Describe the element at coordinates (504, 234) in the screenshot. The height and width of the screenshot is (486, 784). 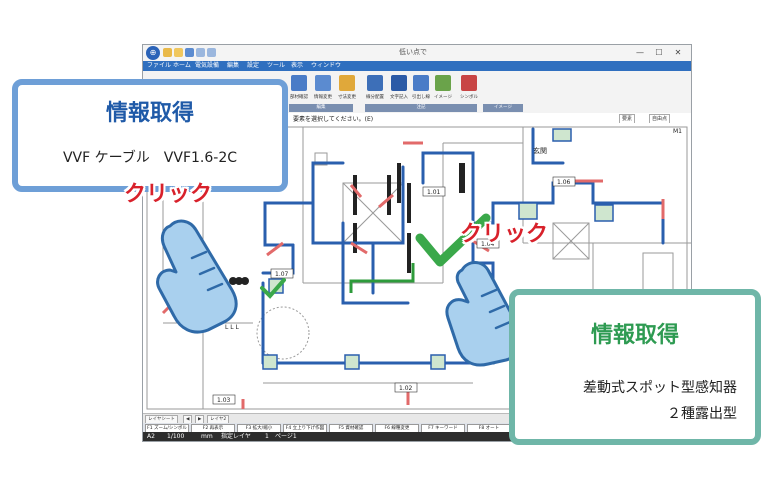
I see `click-label-right: クリック` at that location.